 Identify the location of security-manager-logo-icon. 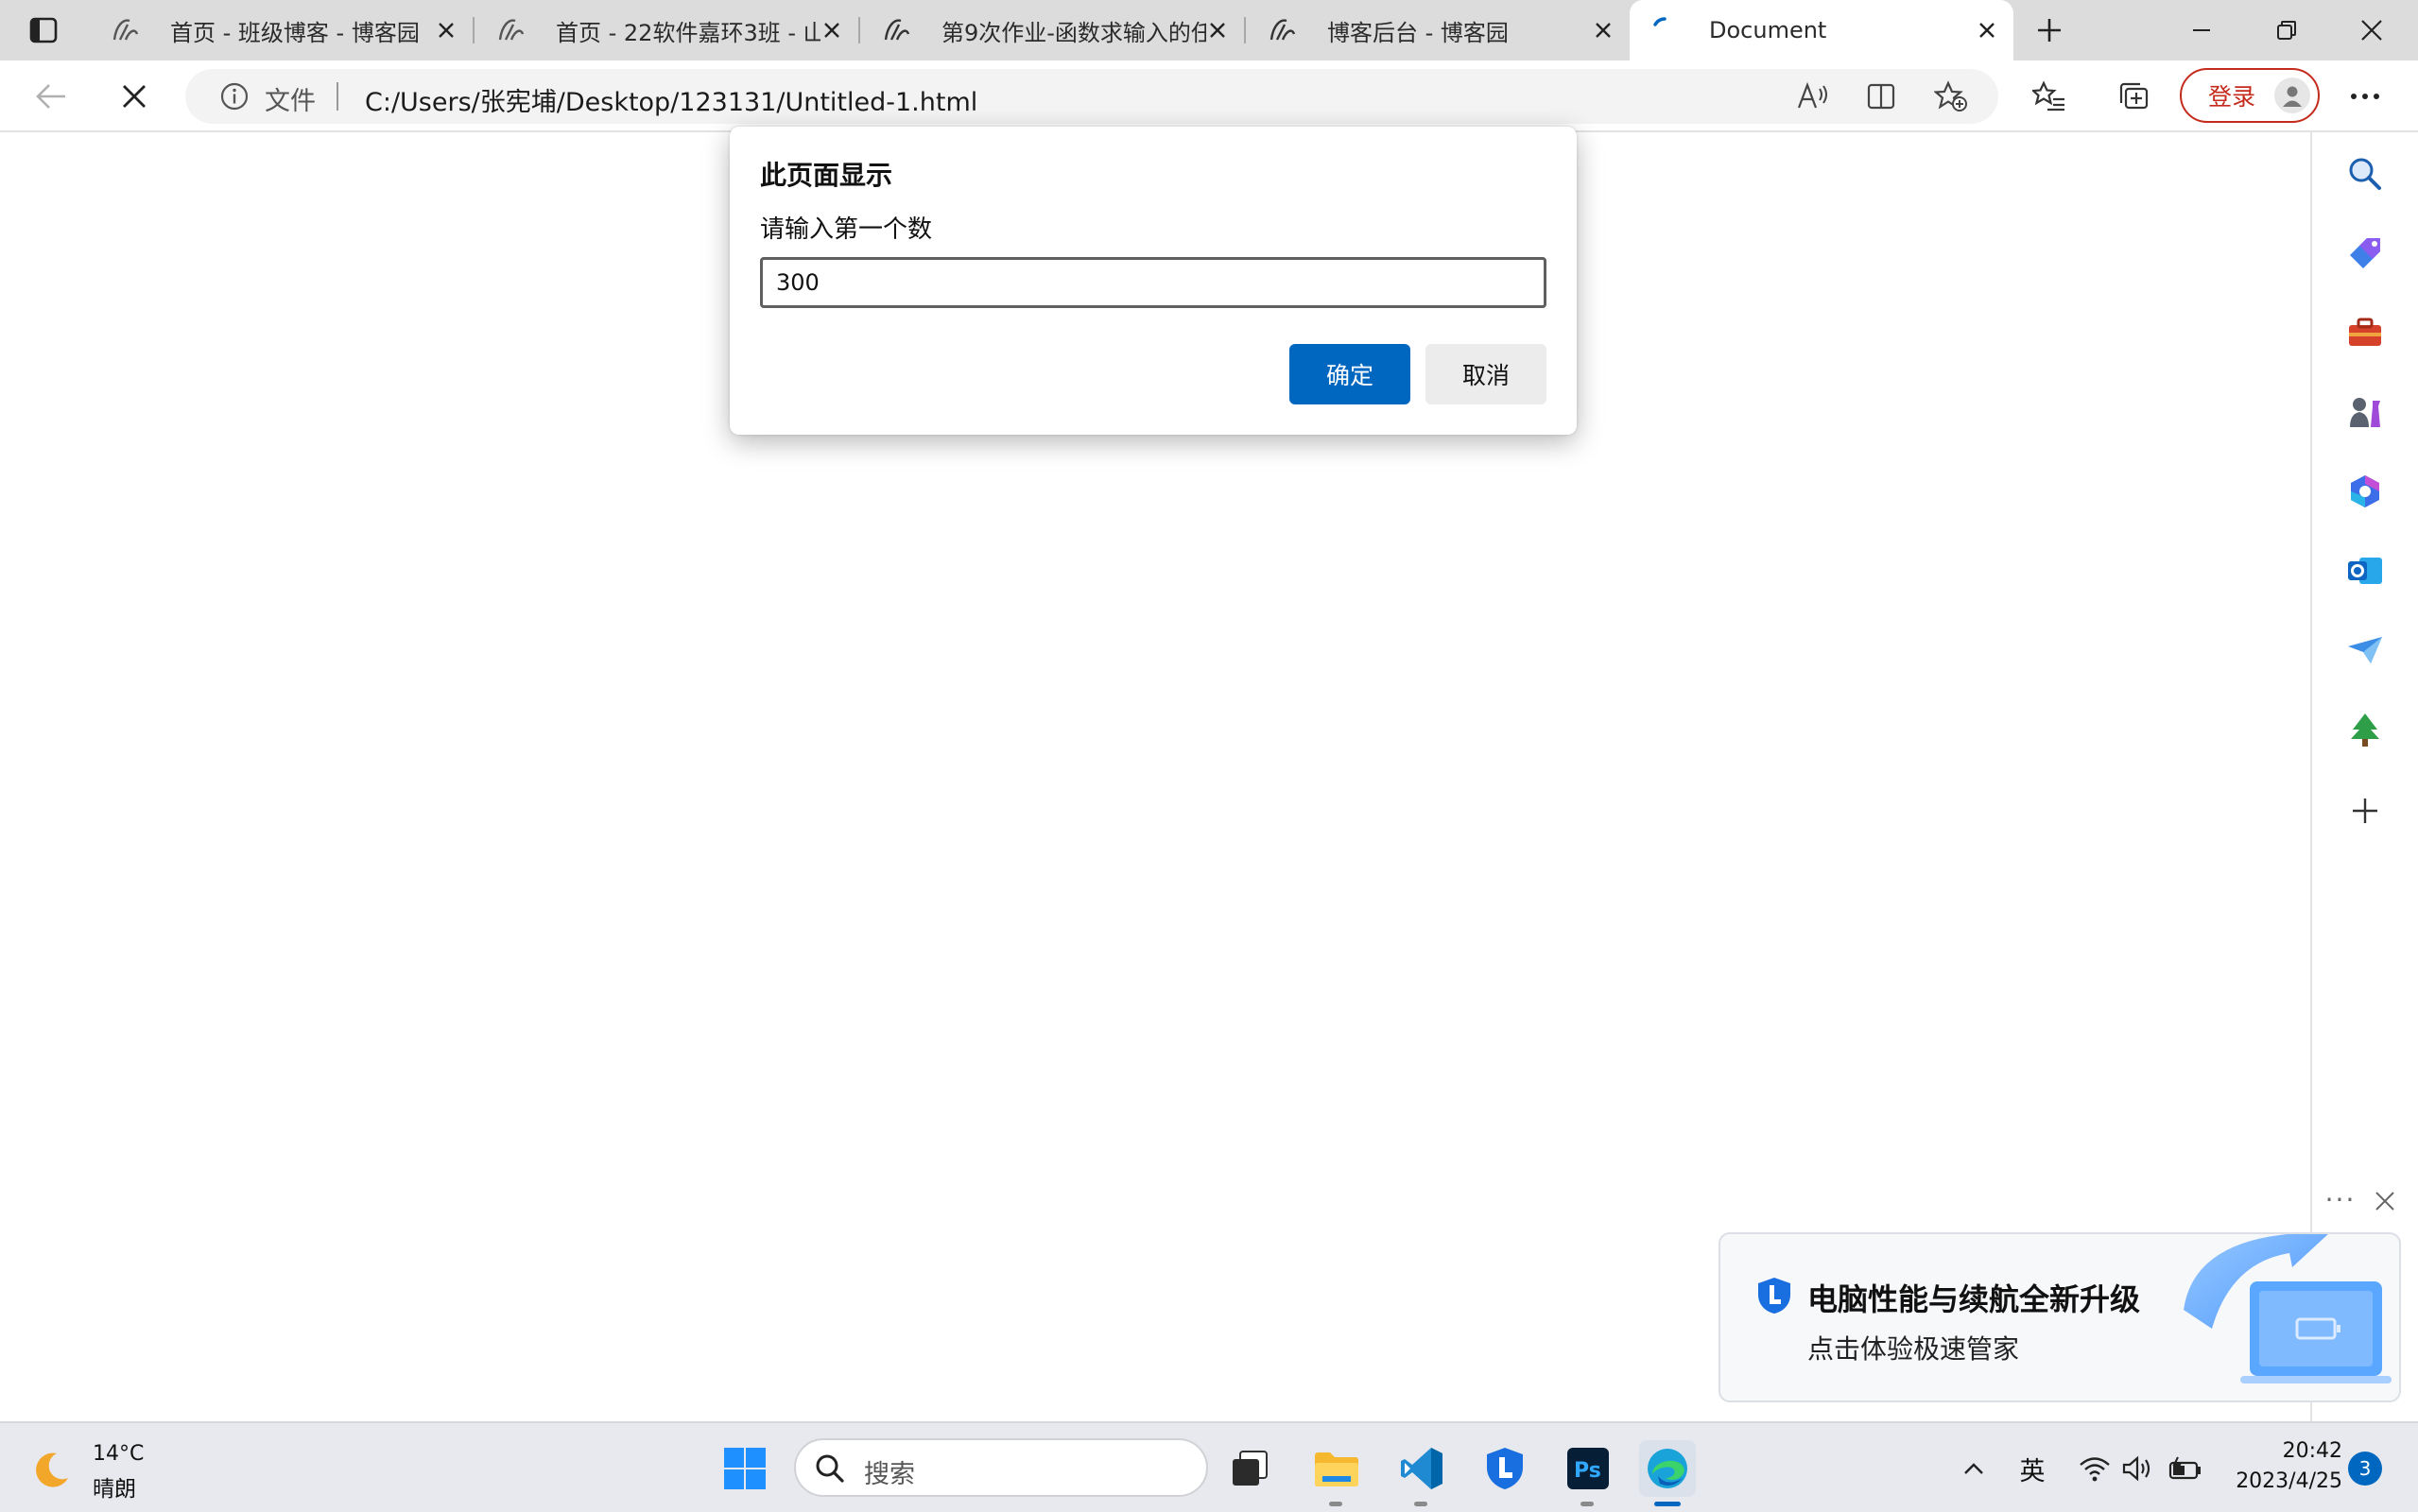
(1774, 1296).